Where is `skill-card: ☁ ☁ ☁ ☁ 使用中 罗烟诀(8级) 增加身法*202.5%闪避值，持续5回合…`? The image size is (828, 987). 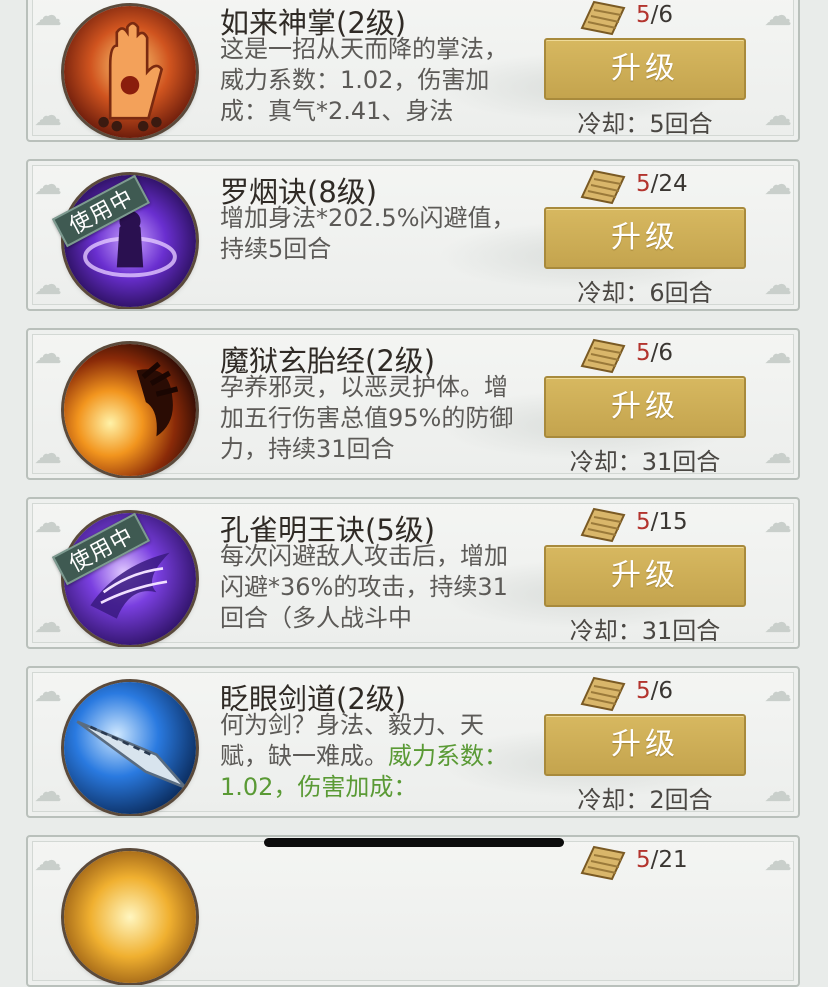 skill-card: ☁ ☁ ☁ ☁ 使用中 罗烟诀(8级) 增加身法*202.5%闪避值，持续5回合… is located at coordinates (413, 235).